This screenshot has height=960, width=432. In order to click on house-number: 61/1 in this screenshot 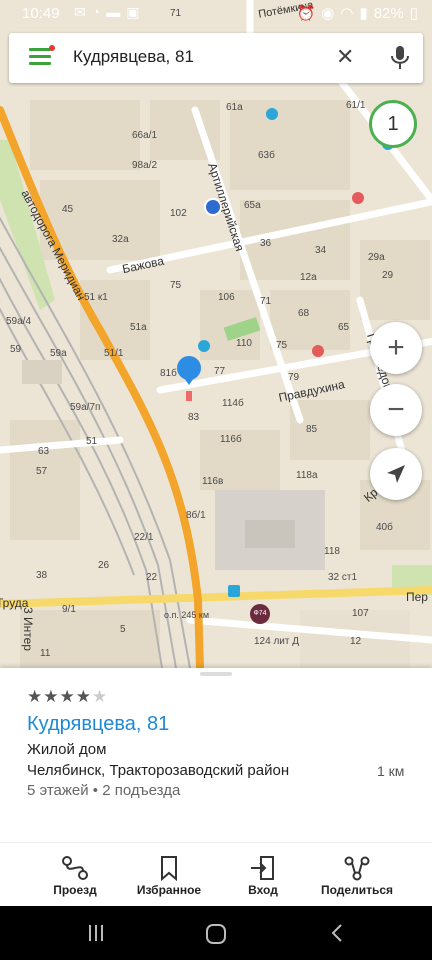, I will do `click(356, 105)`.